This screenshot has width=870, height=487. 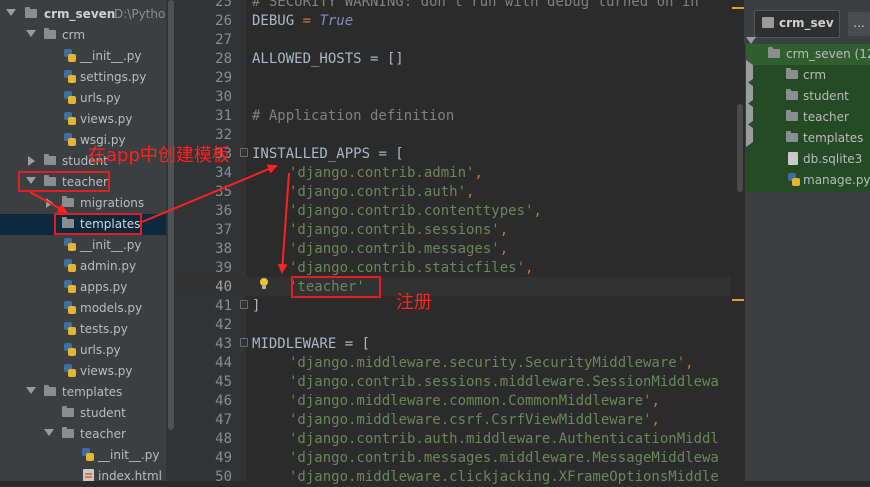 I want to click on line-number: 38, so click(x=223, y=249).